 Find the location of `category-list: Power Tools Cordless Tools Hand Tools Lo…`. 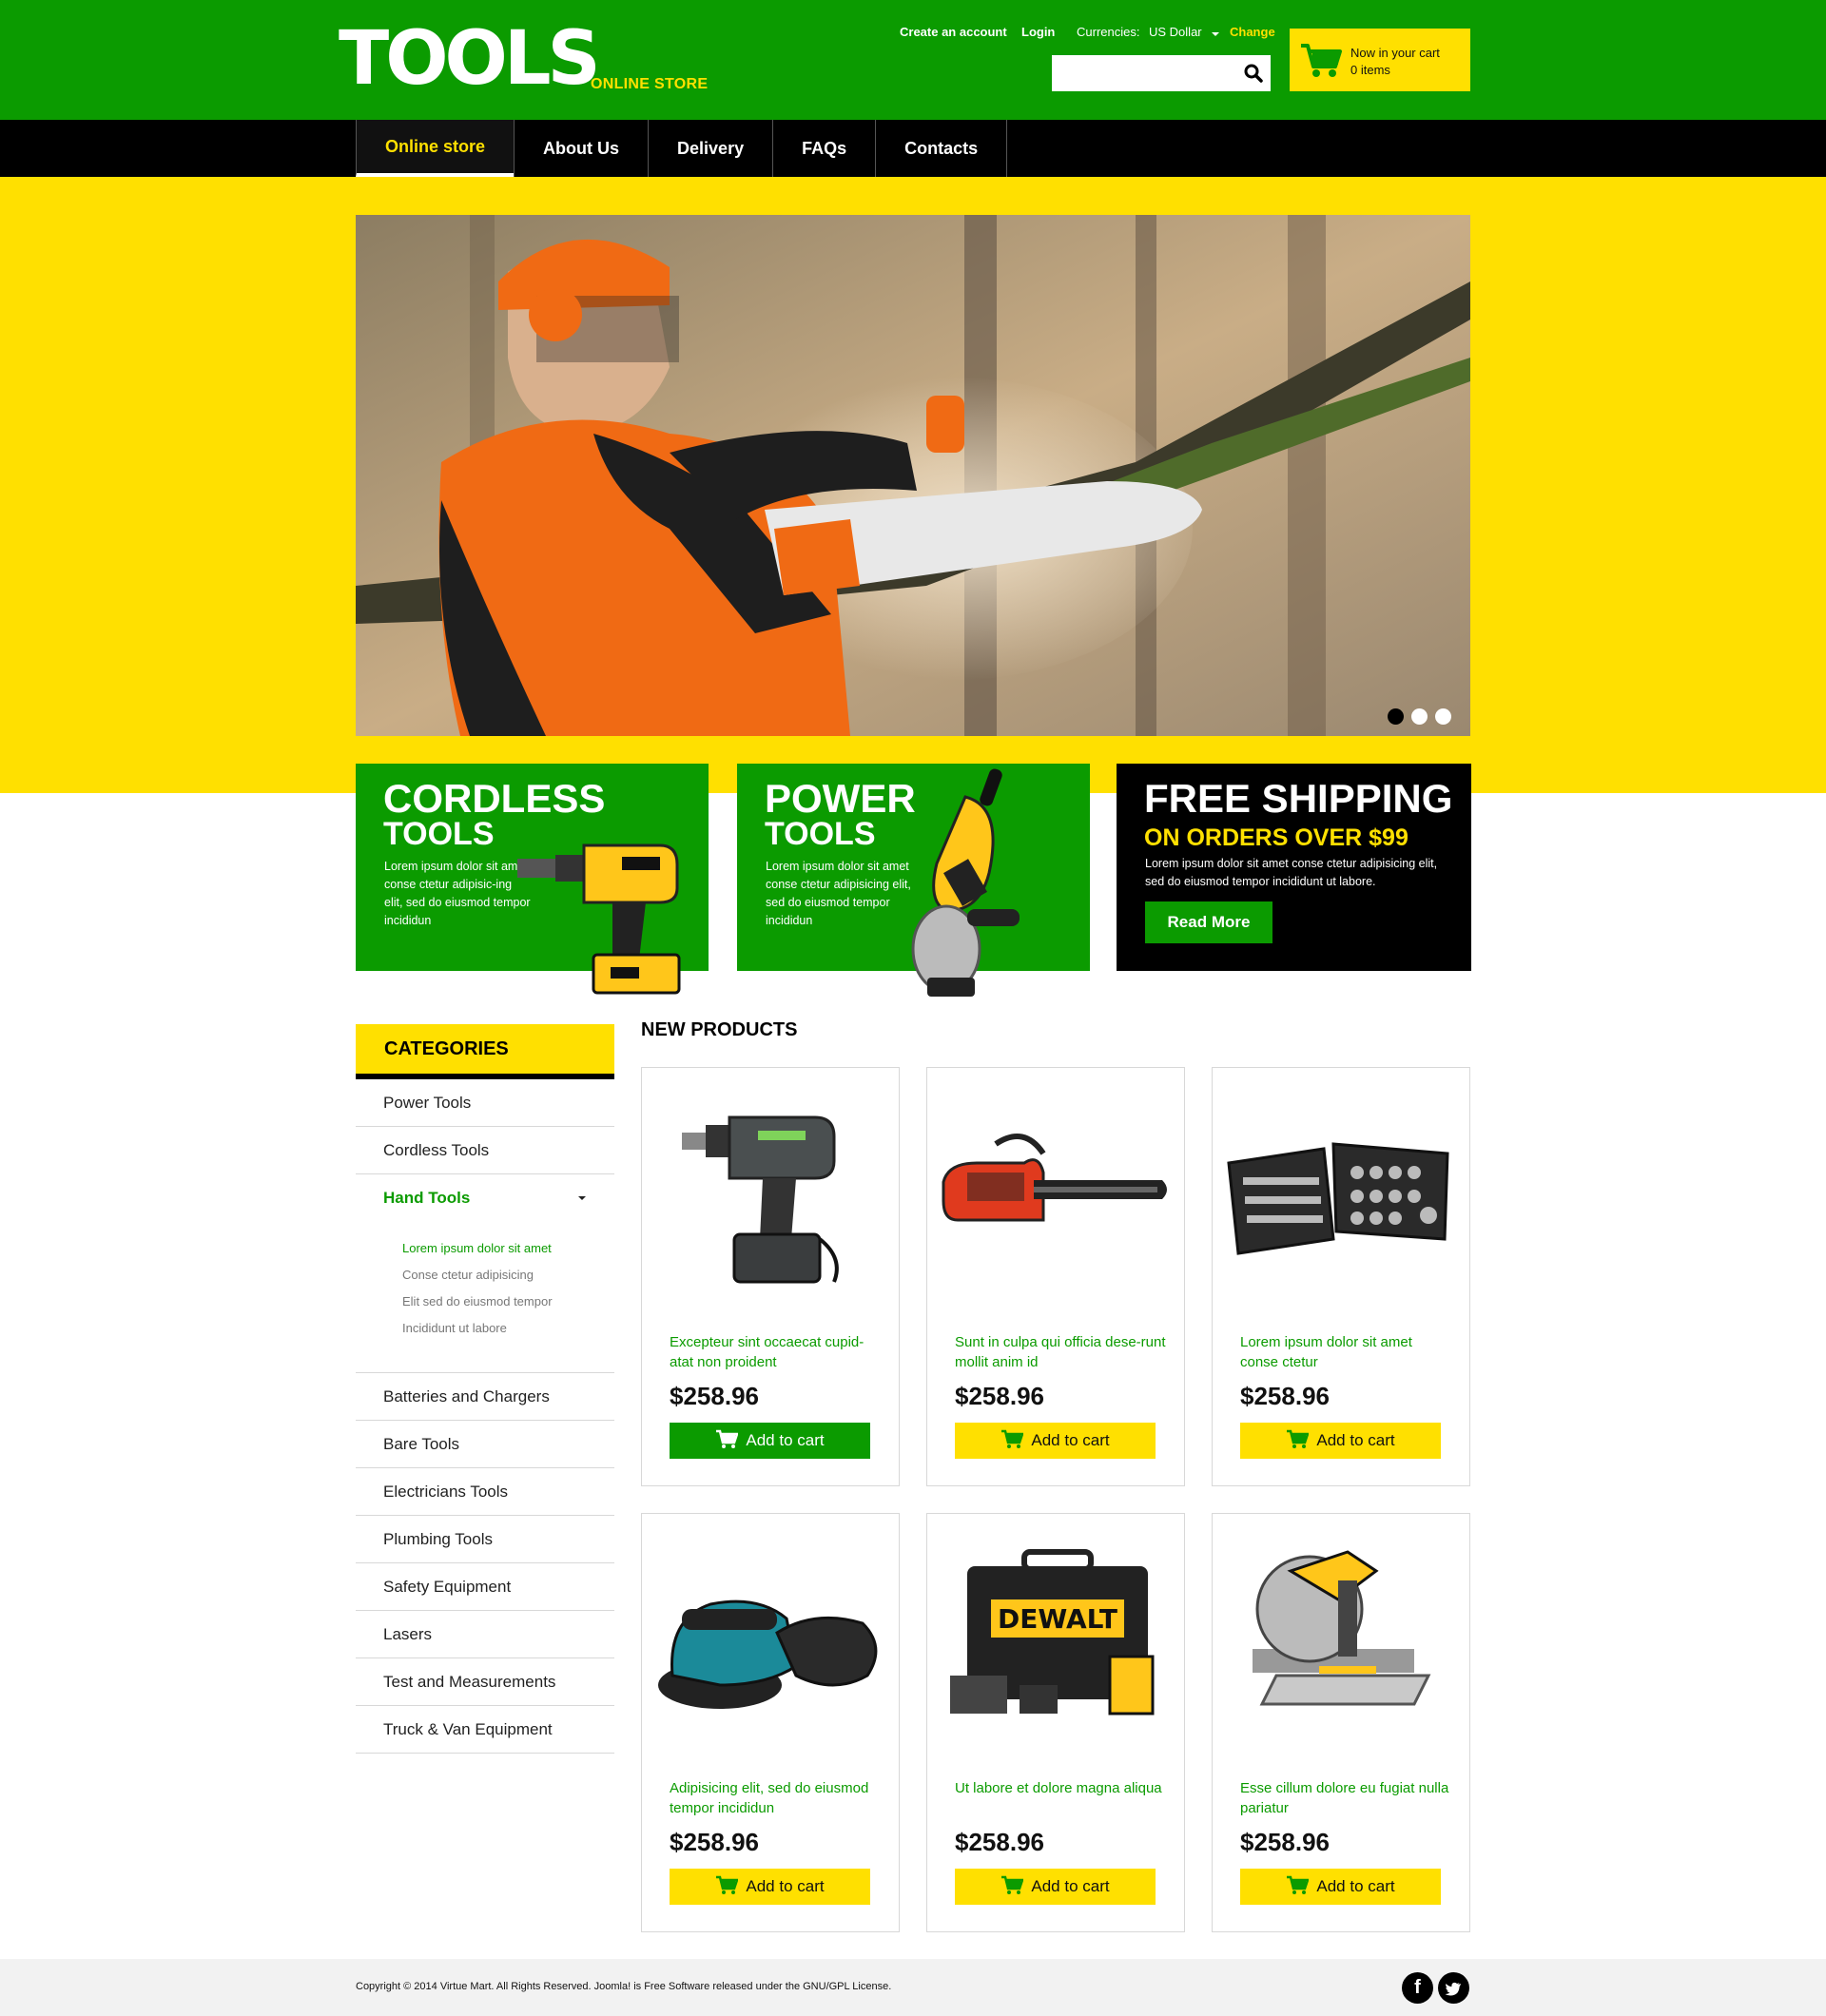

category-list: Power Tools Cordless Tools Hand Tools Lo… is located at coordinates (485, 1416).